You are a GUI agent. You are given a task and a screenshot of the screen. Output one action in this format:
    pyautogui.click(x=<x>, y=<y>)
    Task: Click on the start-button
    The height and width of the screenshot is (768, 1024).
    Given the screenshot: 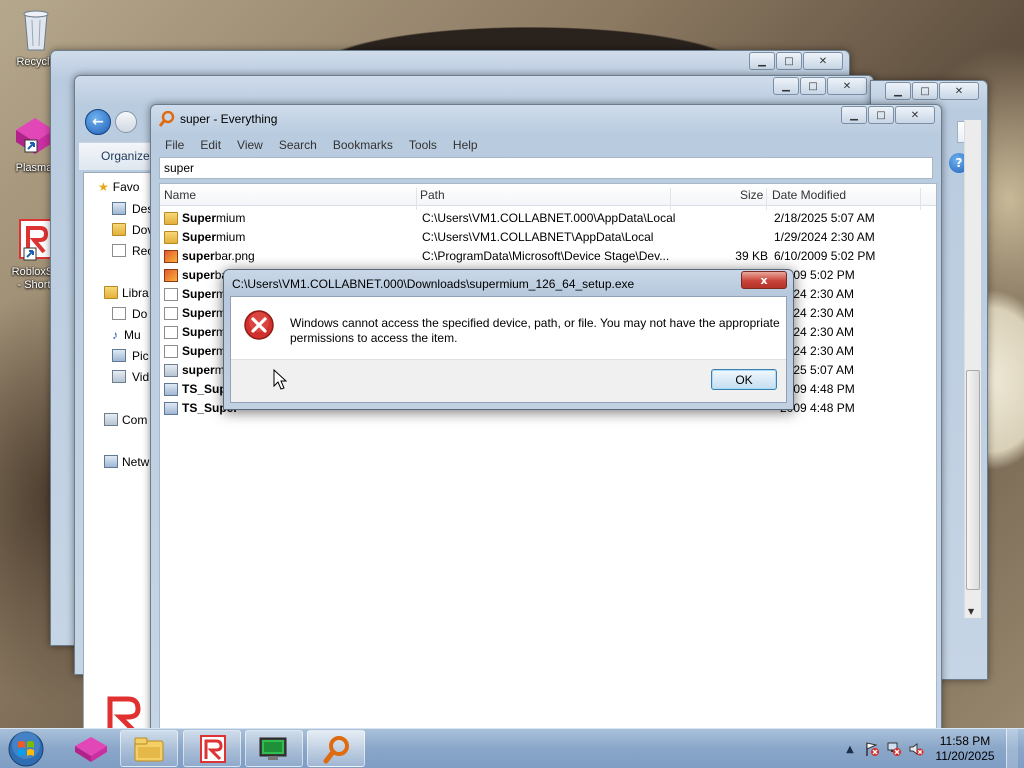 What is the action you would take?
    pyautogui.click(x=26, y=749)
    